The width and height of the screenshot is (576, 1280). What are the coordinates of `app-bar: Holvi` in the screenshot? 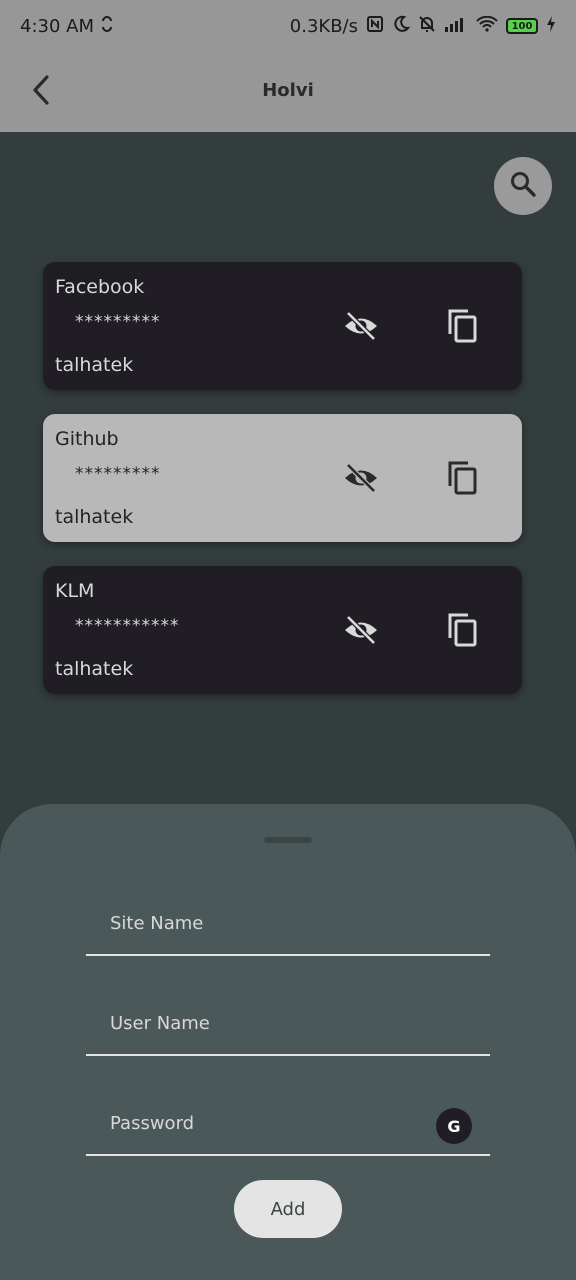 It's located at (288, 92).